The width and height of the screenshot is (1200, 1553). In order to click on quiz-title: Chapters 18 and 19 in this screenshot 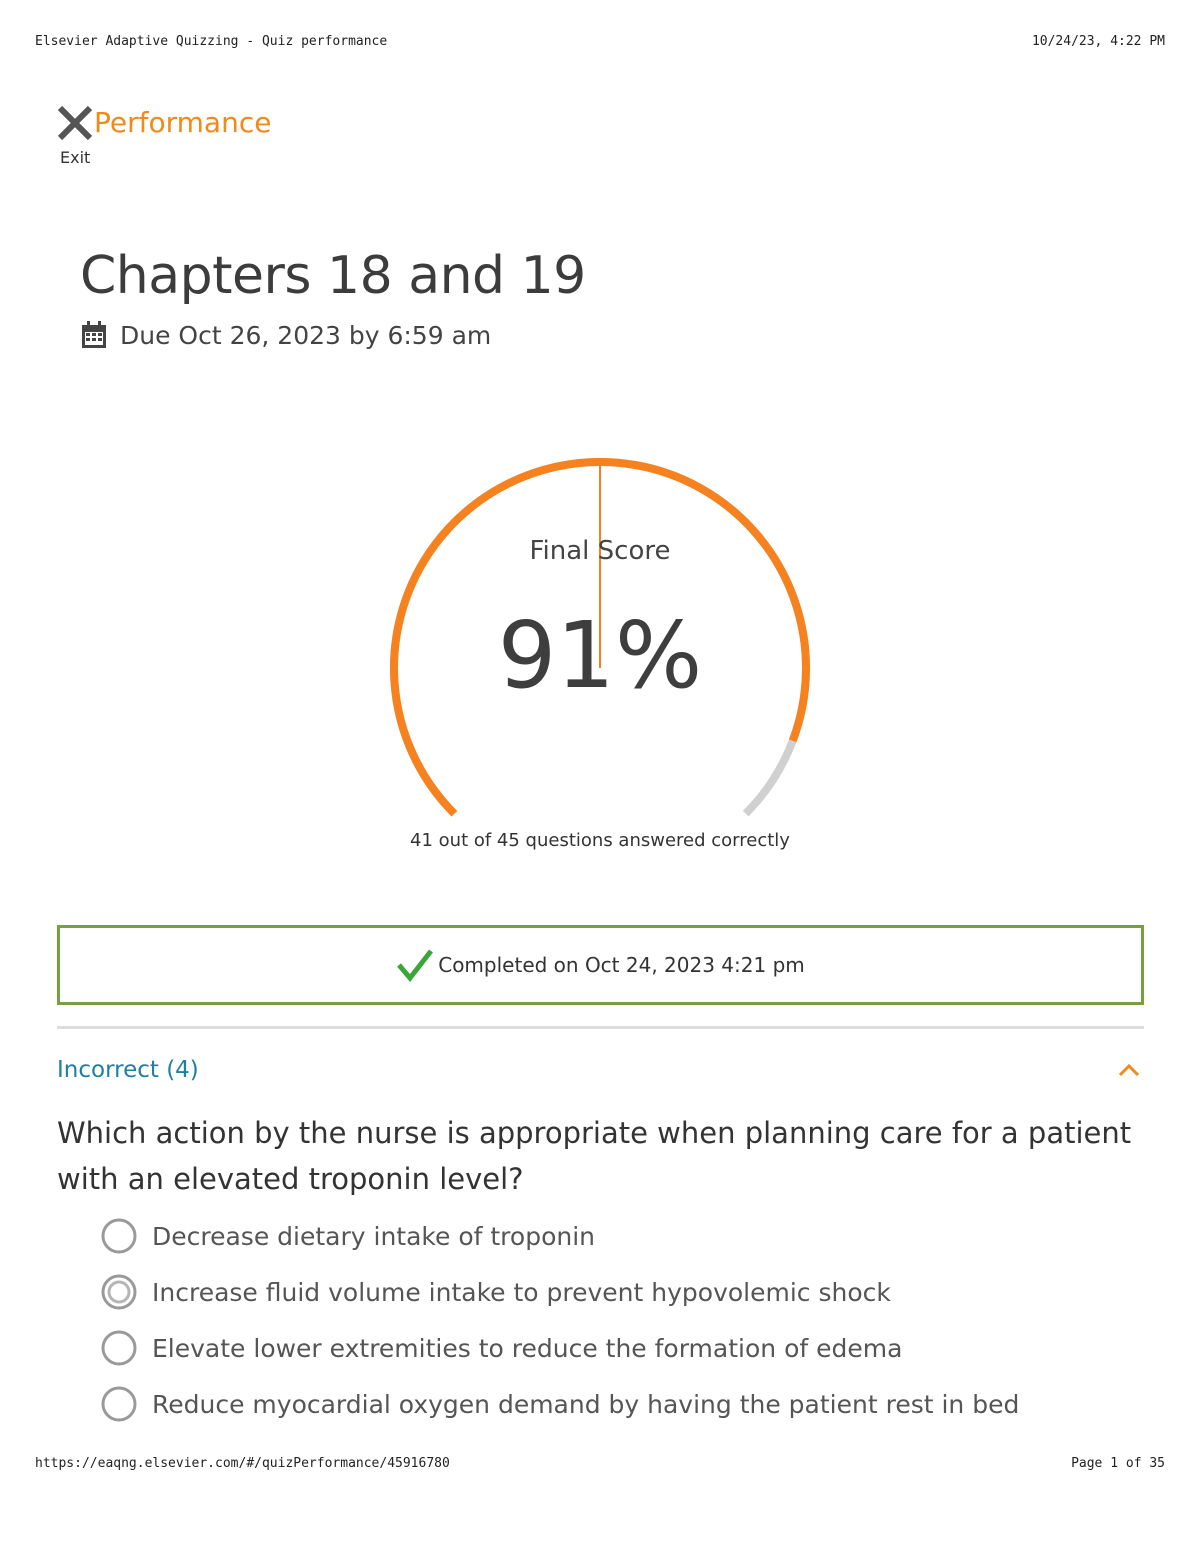, I will do `click(333, 276)`.